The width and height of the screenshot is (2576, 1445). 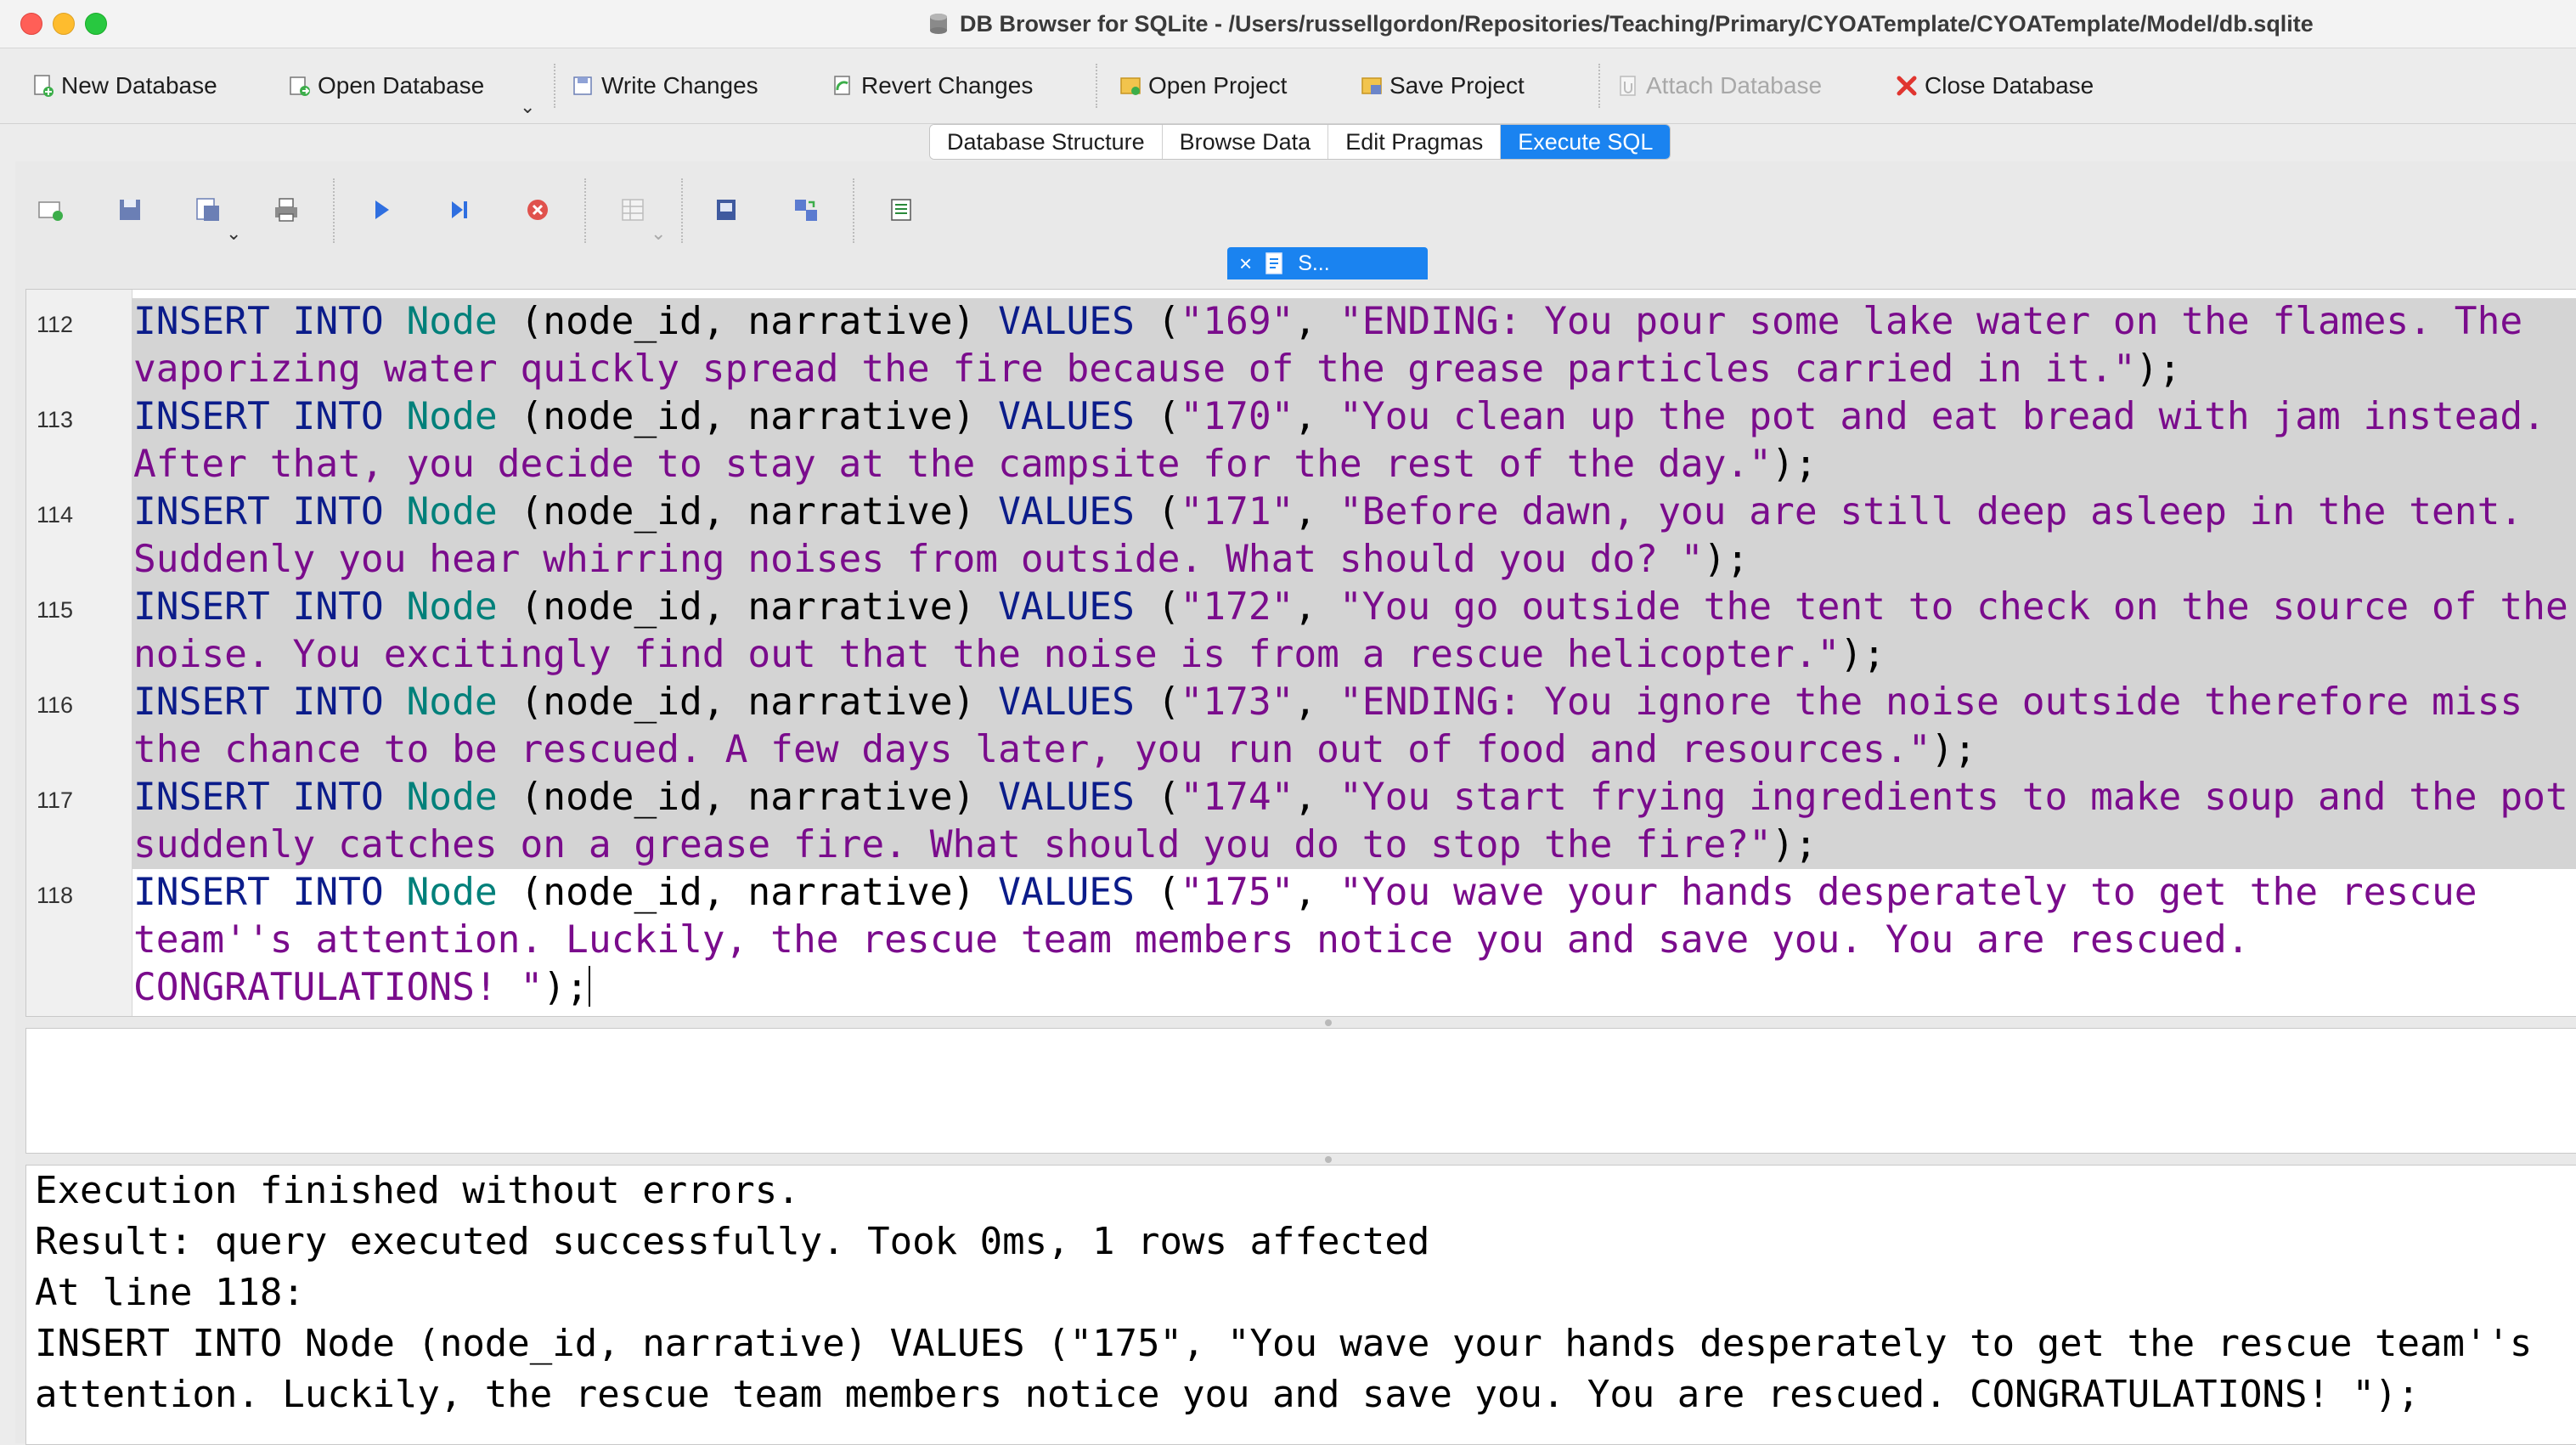 I want to click on find-text-icon, so click(x=726, y=209).